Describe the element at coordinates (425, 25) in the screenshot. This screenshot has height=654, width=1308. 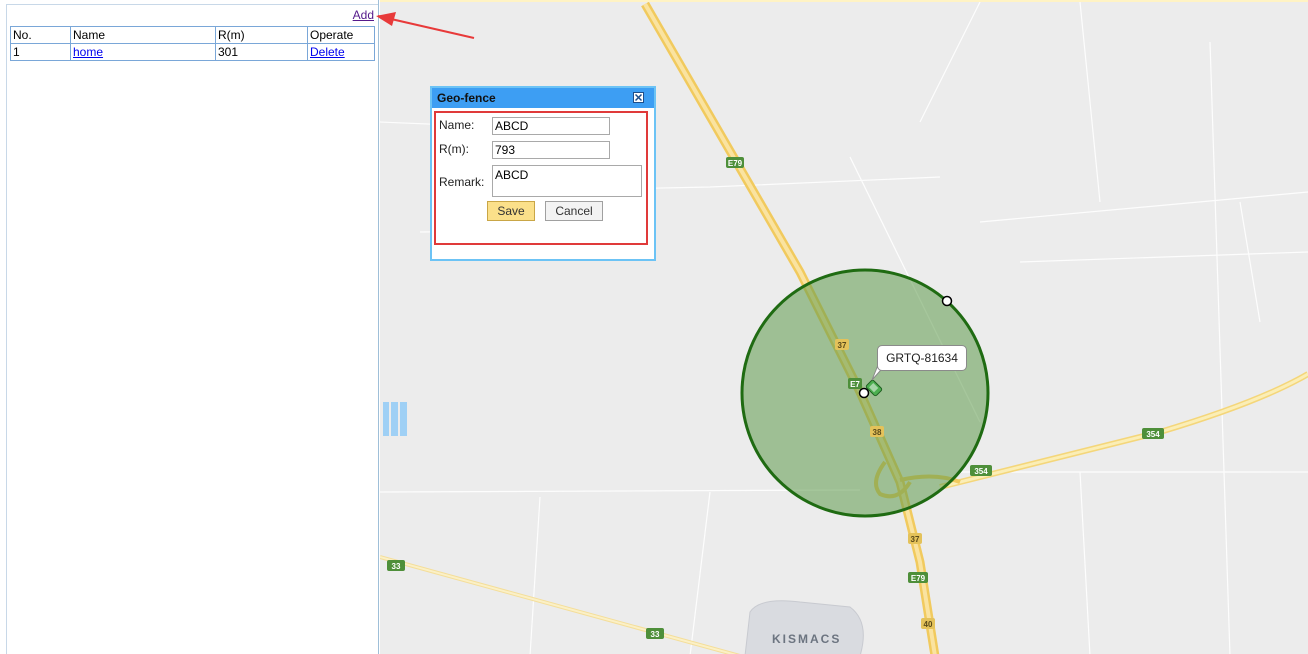
I see `annotation-arrow-icon` at that location.